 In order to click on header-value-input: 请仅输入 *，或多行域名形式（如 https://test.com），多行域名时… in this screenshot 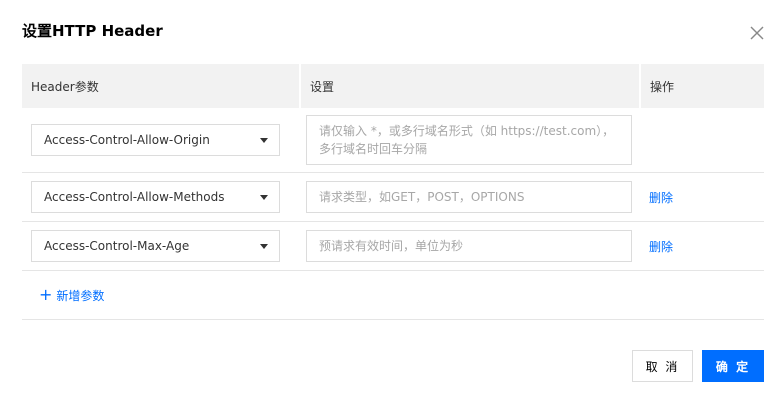, I will do `click(469, 140)`.